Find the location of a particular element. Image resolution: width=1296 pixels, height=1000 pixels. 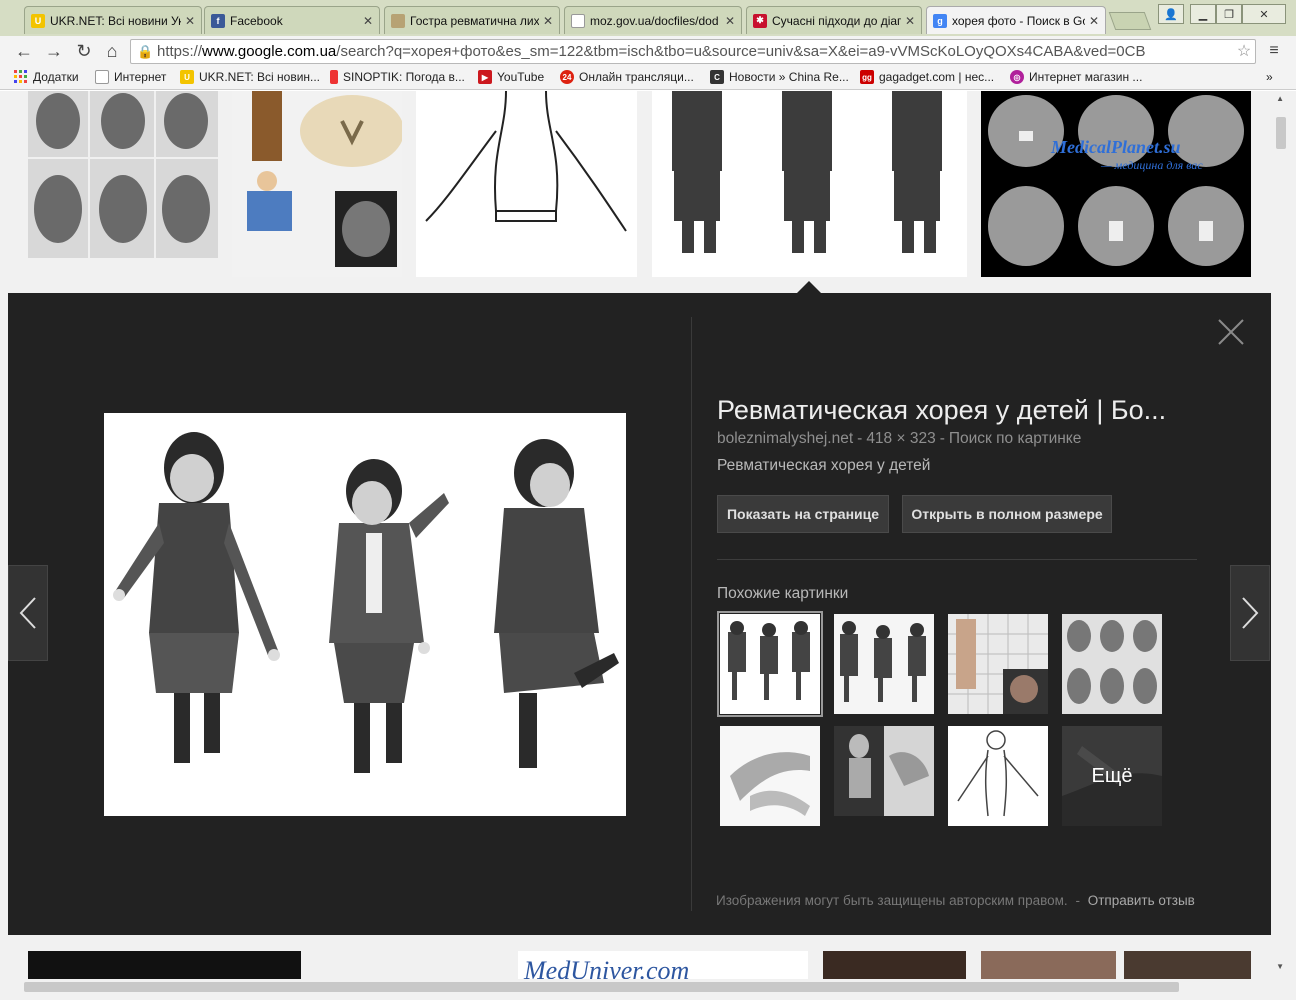

previous-image-button is located at coordinates (28, 613).